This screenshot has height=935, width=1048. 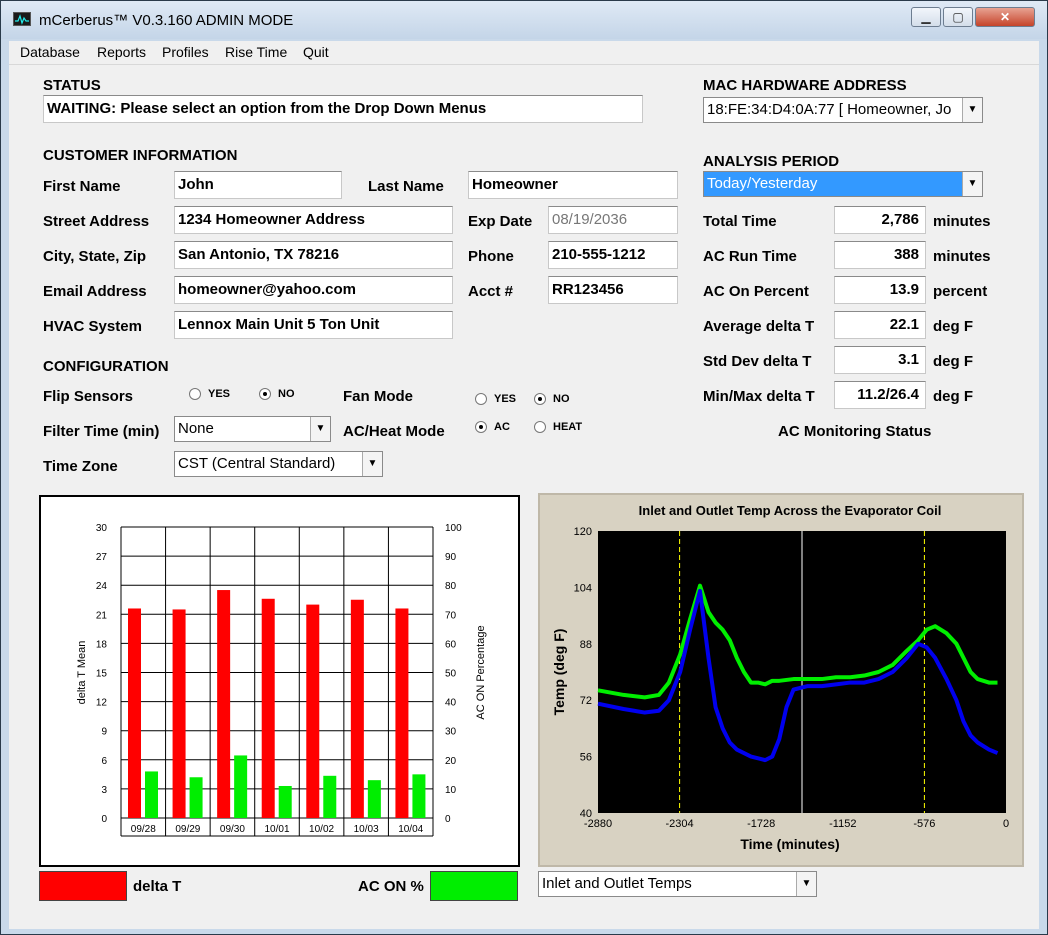 I want to click on close-button: ✕, so click(x=1005, y=17).